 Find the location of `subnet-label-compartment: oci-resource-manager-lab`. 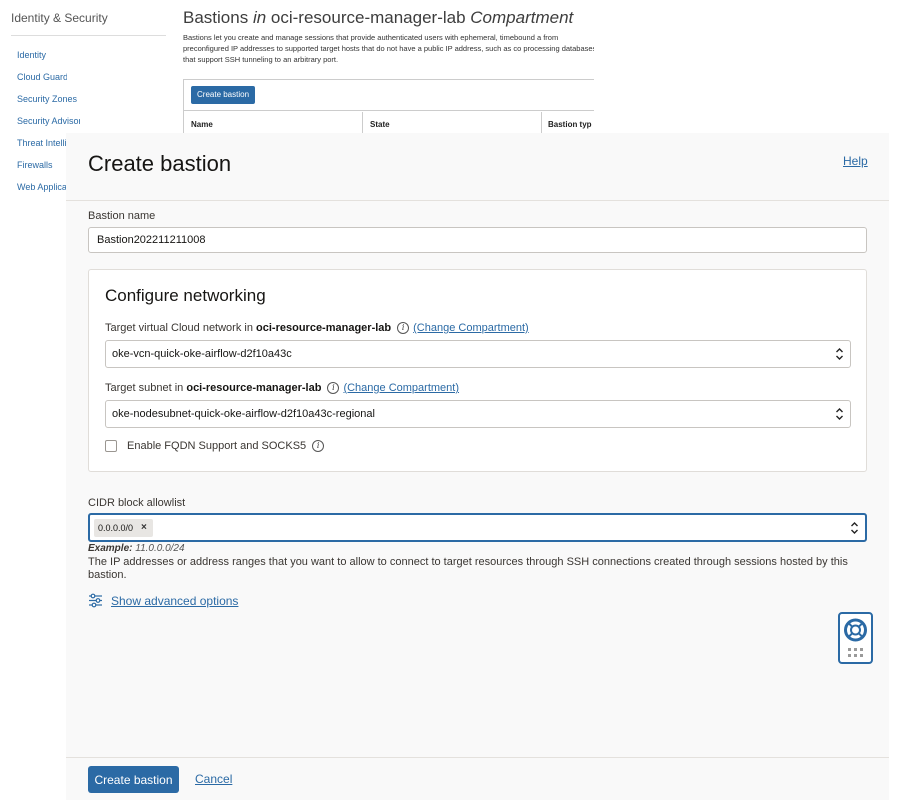

subnet-label-compartment: oci-resource-manager-lab is located at coordinates (254, 388).